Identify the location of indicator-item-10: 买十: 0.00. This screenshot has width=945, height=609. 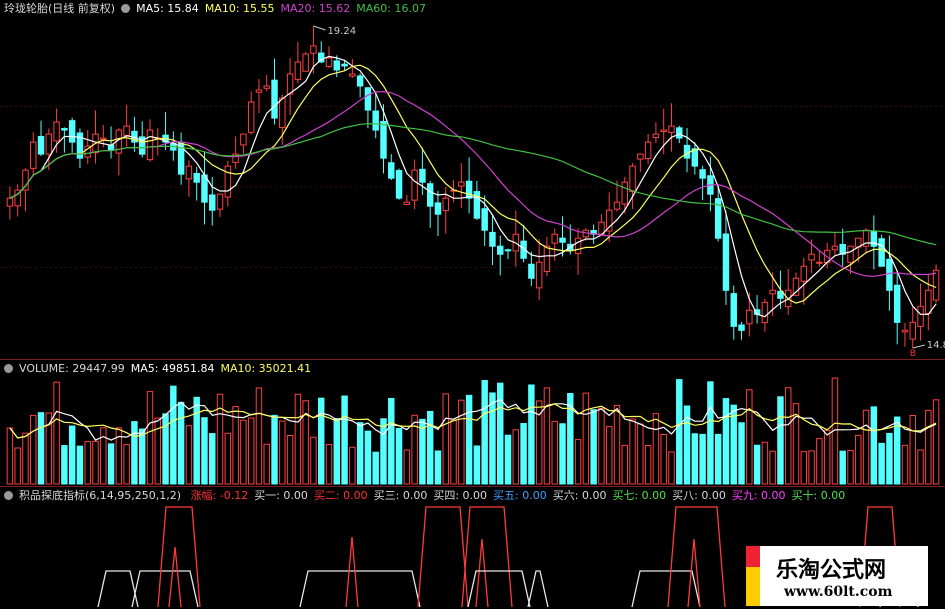
(818, 495).